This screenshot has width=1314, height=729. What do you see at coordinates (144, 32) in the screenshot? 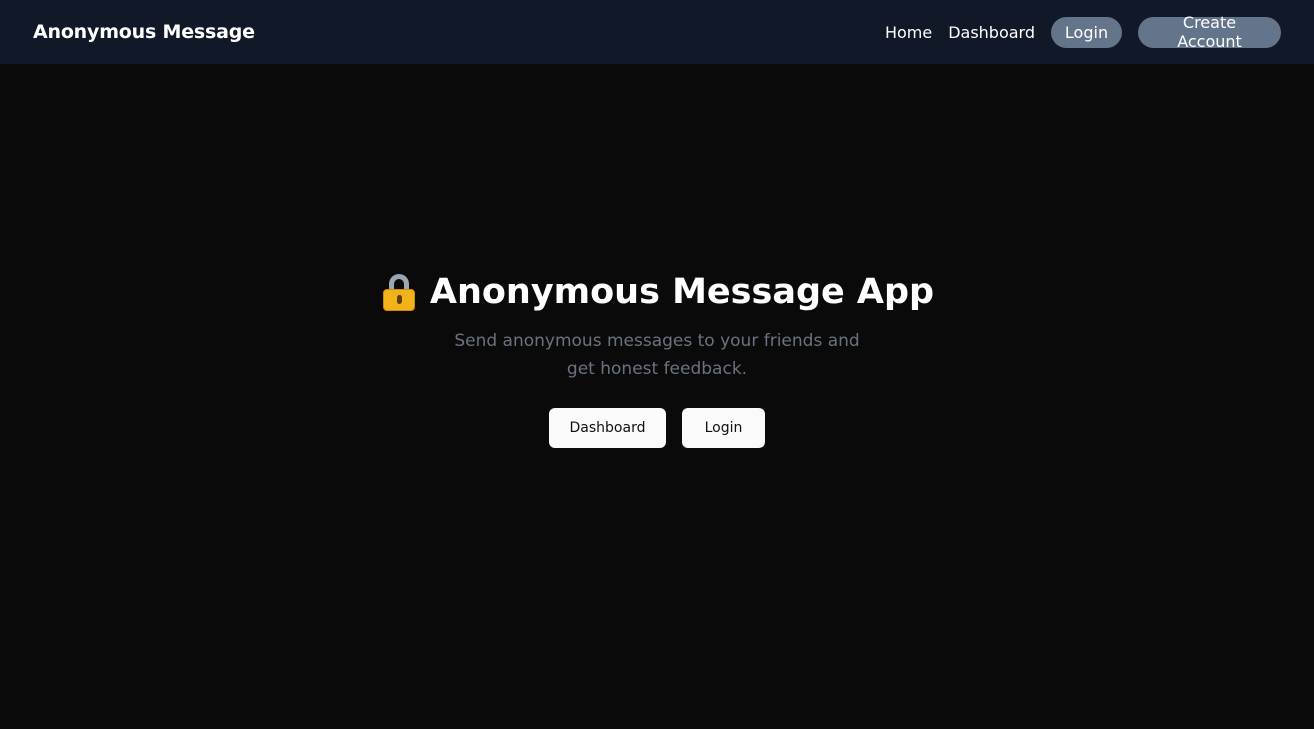
I see `brand-title: Anonymous Message` at bounding box center [144, 32].